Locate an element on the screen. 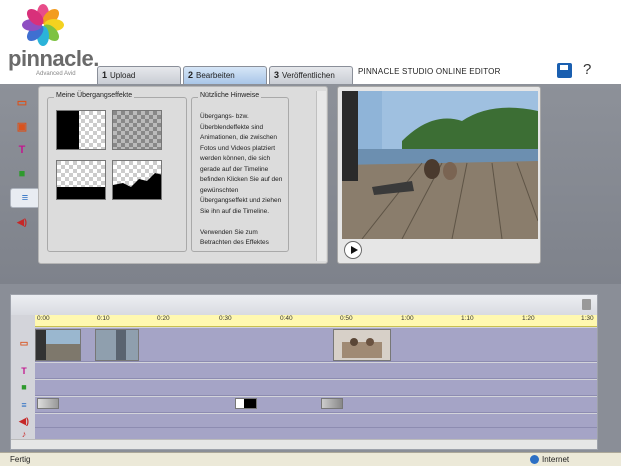  tab-publish: 3 Veröffentlichen is located at coordinates (311, 75).